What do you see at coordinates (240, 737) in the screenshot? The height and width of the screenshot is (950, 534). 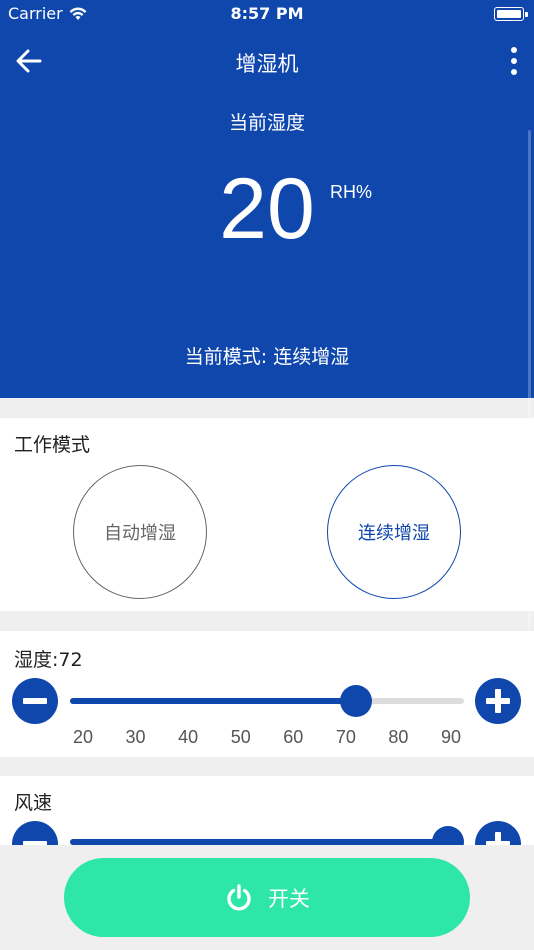 I see `humidity-tick-label: 50` at bounding box center [240, 737].